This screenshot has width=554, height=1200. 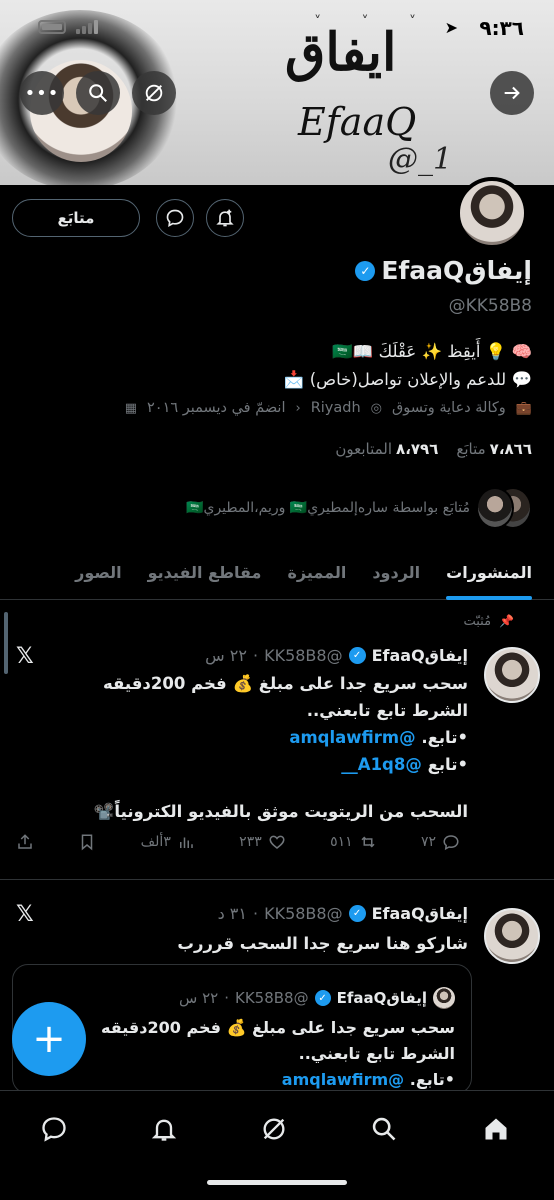 I want to click on share-icon, so click(x=25, y=841).